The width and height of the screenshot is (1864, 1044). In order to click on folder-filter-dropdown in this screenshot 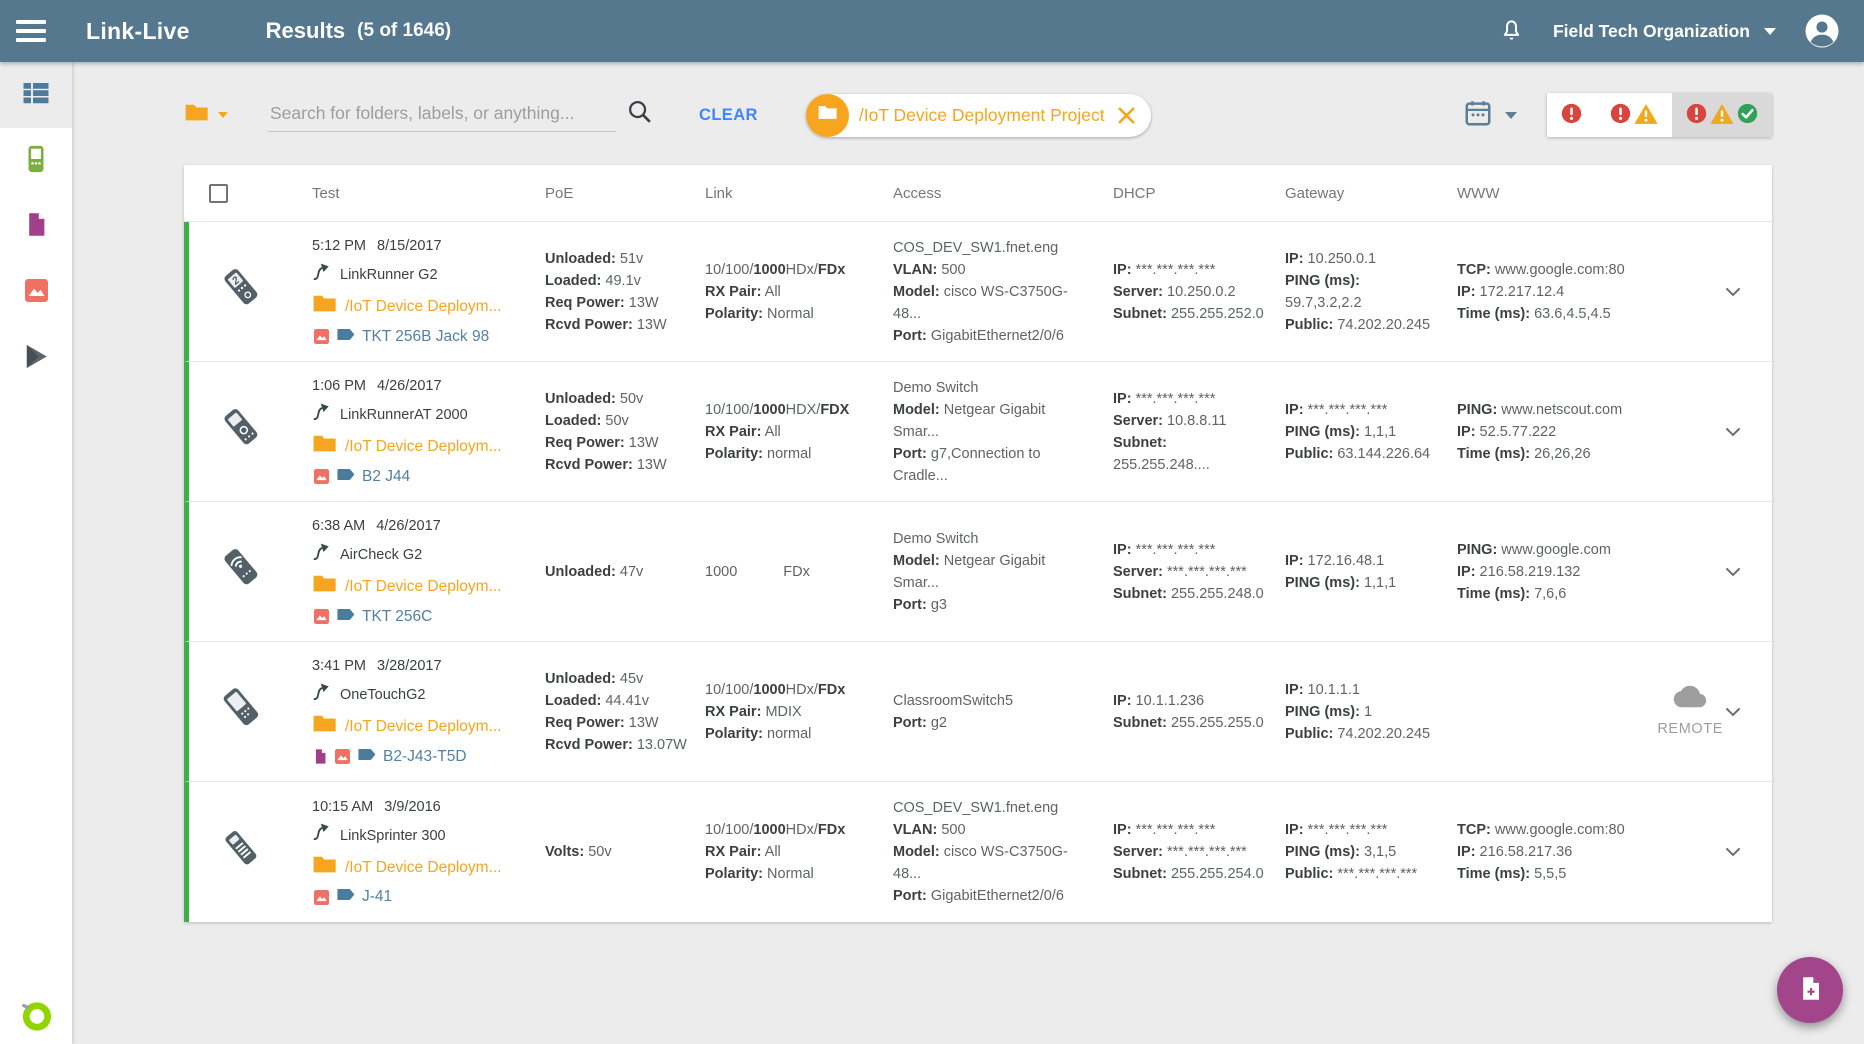, I will do `click(206, 115)`.